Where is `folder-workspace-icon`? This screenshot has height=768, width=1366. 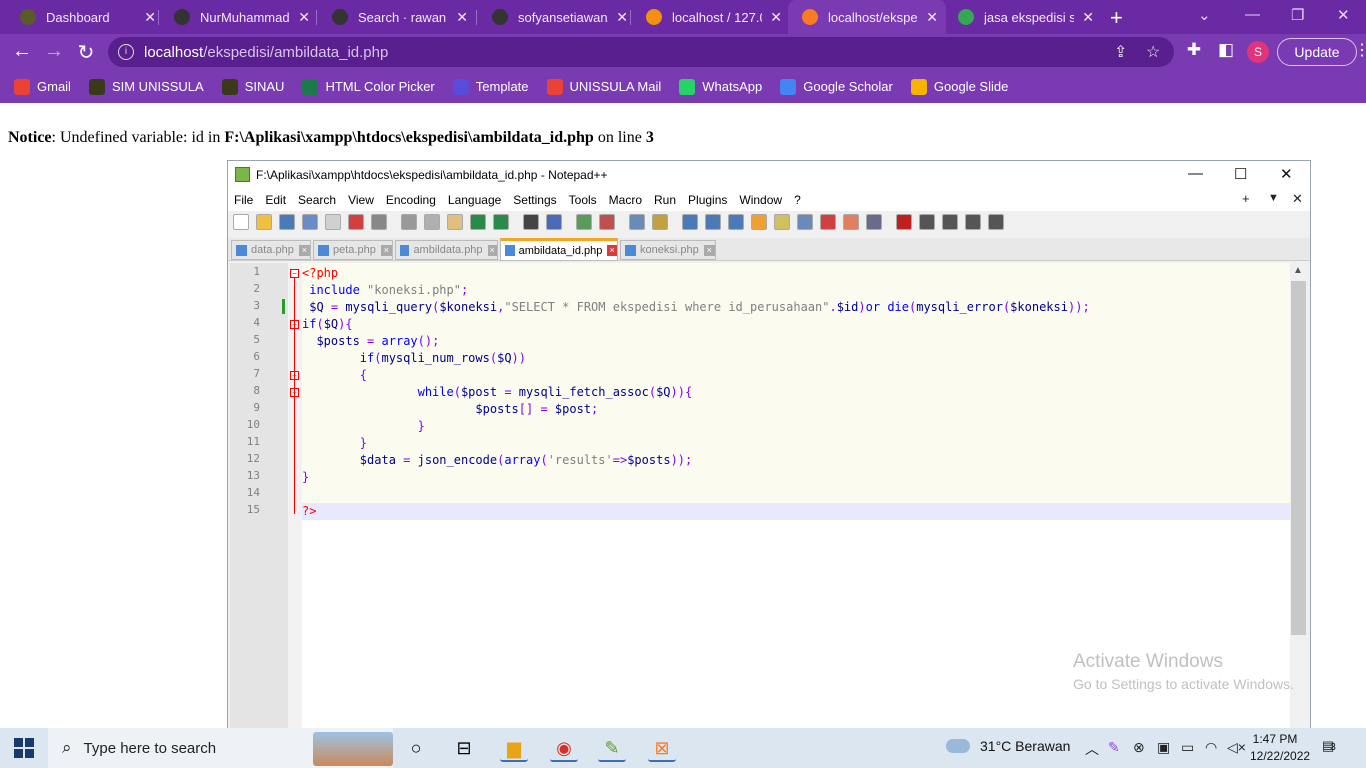 folder-workspace-icon is located at coordinates (851, 222).